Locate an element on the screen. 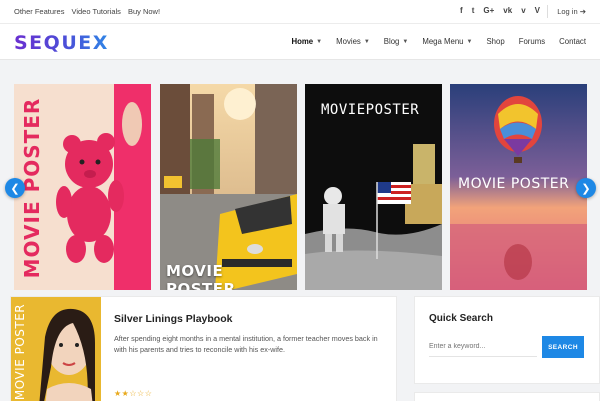  slider-next-button: ❯ is located at coordinates (586, 188).